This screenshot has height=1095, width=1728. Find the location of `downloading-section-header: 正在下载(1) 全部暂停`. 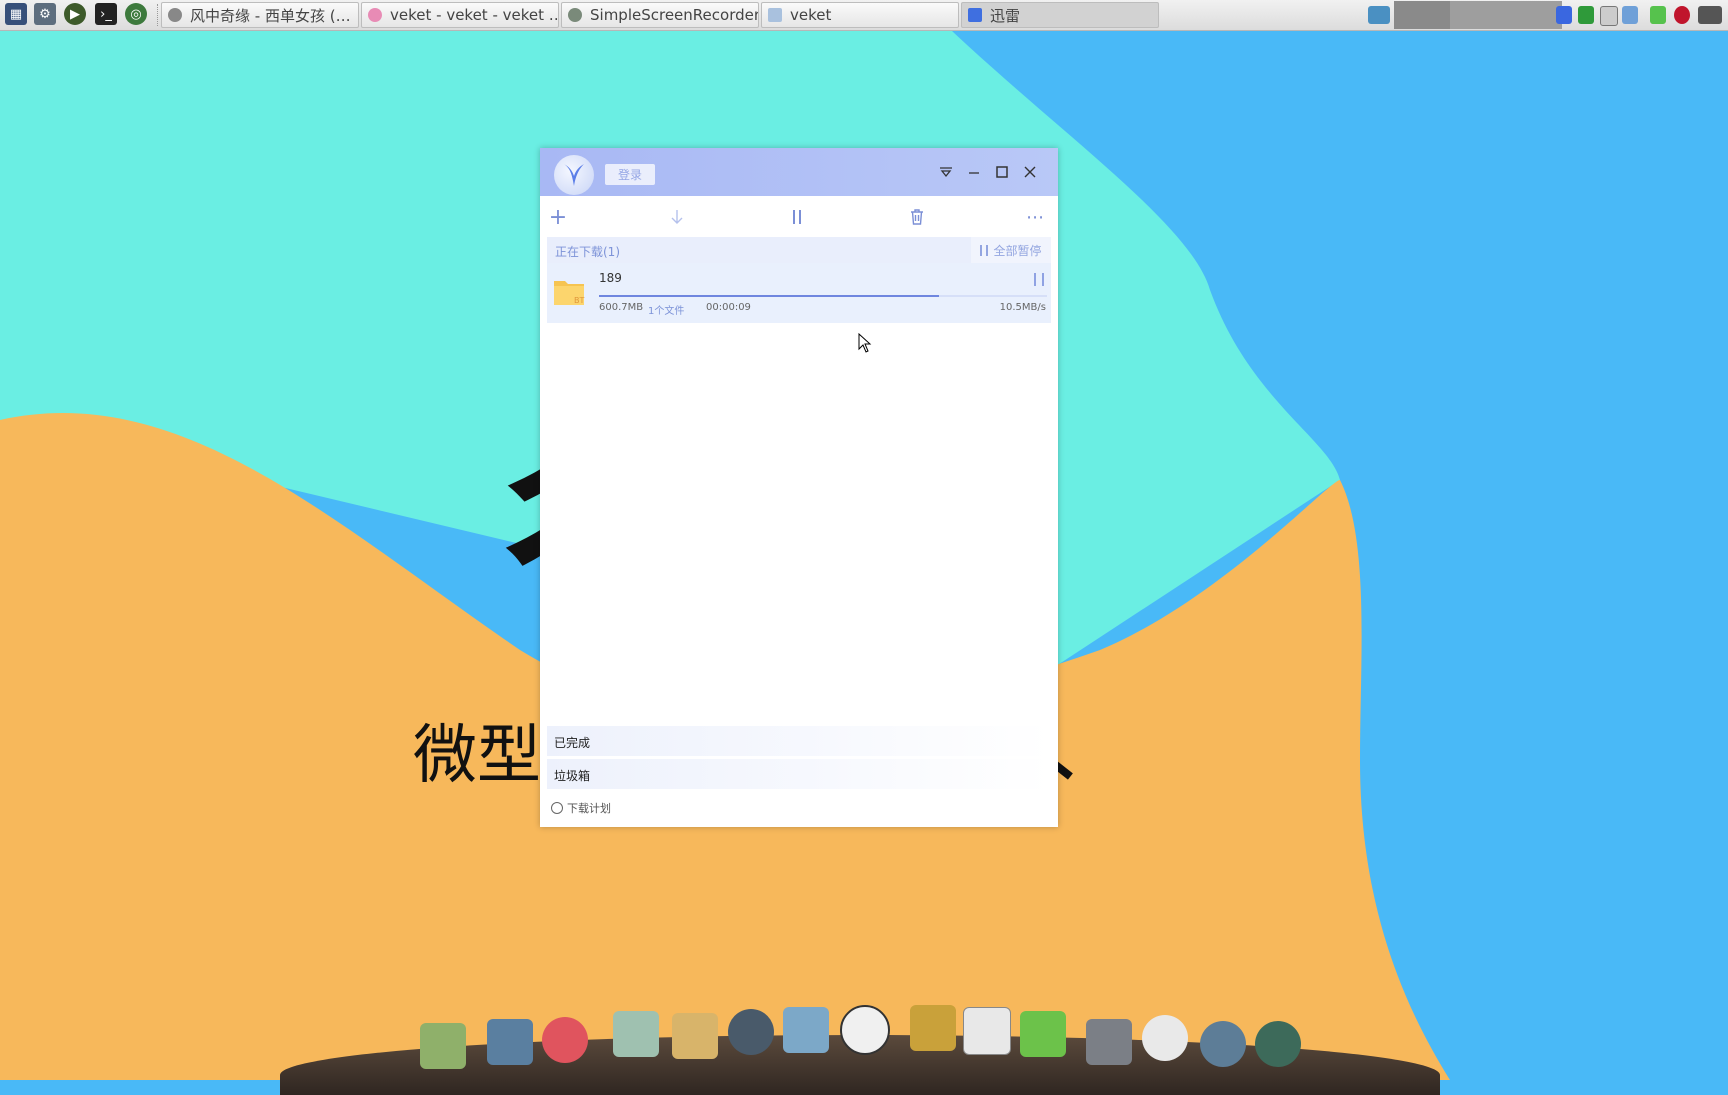

downloading-section-header: 正在下载(1) 全部暂停 is located at coordinates (799, 250).